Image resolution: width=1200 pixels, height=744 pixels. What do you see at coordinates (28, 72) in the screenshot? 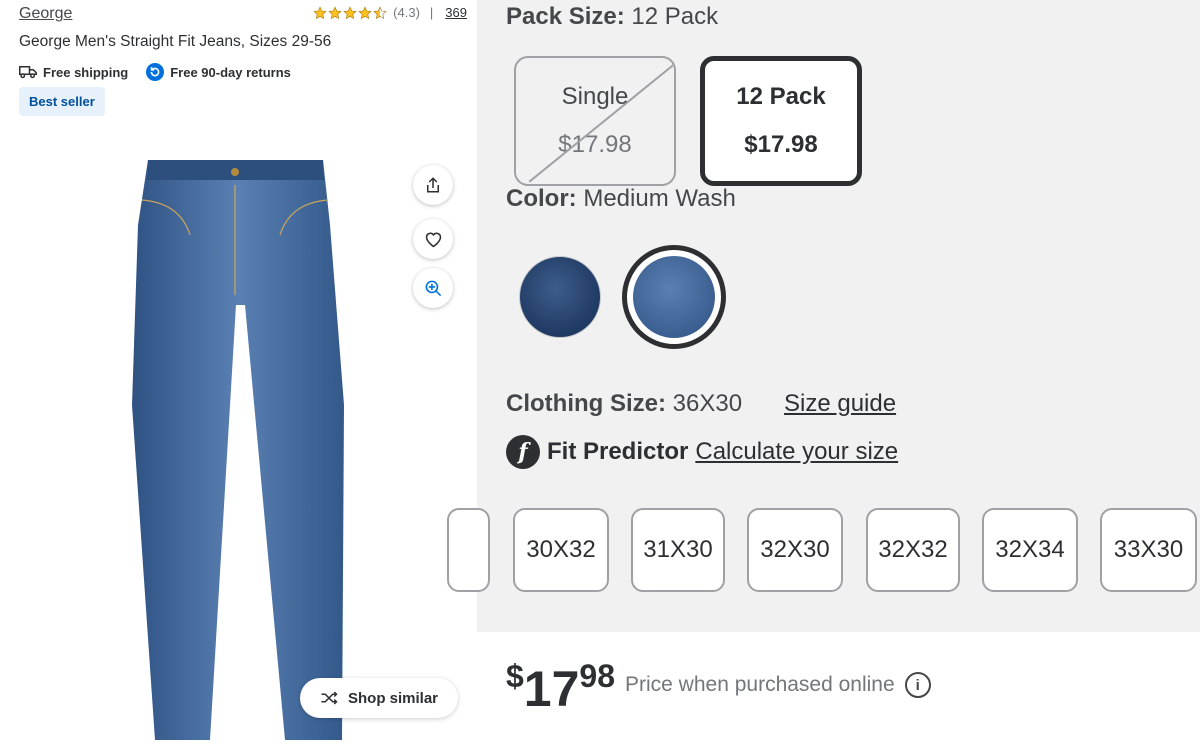
I see `truck-icon` at bounding box center [28, 72].